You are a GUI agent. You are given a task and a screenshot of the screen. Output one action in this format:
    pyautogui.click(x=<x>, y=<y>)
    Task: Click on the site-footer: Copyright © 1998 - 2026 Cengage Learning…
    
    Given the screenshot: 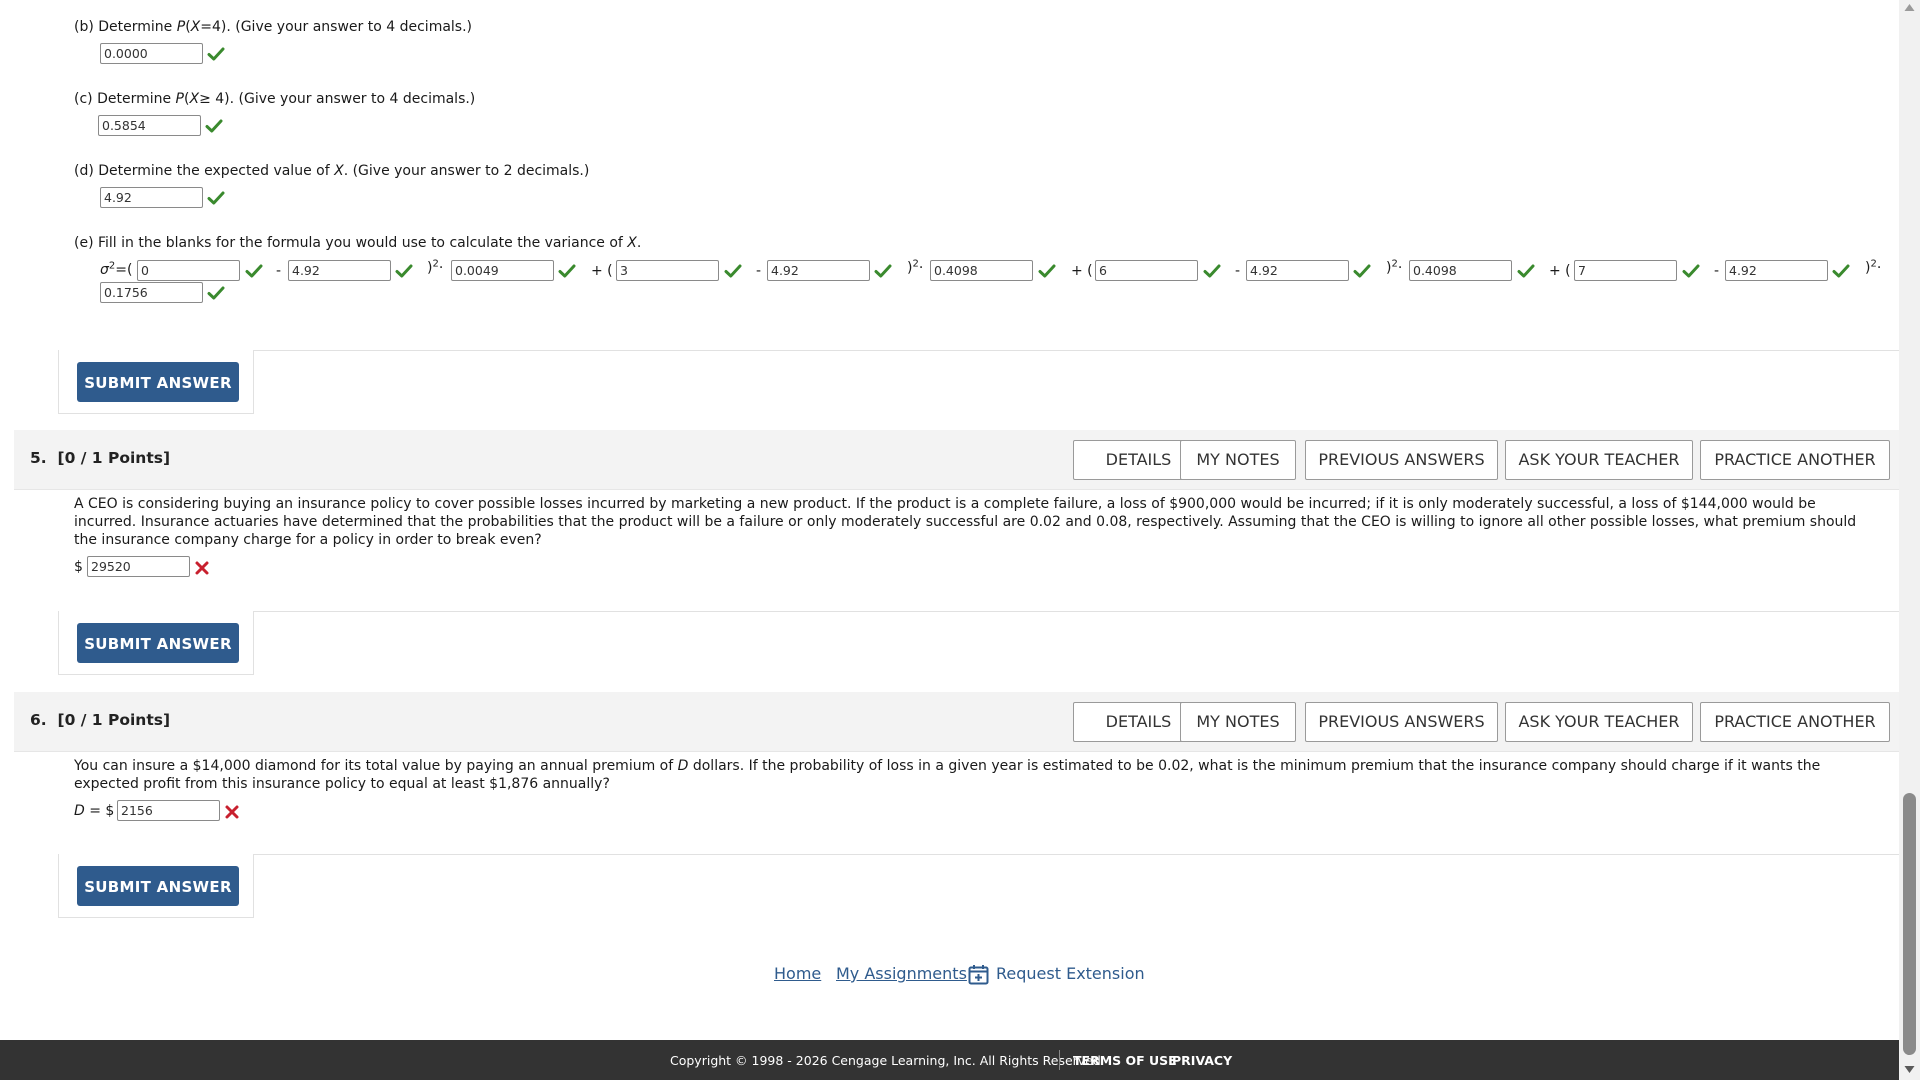 What is the action you would take?
    pyautogui.click(x=949, y=1060)
    